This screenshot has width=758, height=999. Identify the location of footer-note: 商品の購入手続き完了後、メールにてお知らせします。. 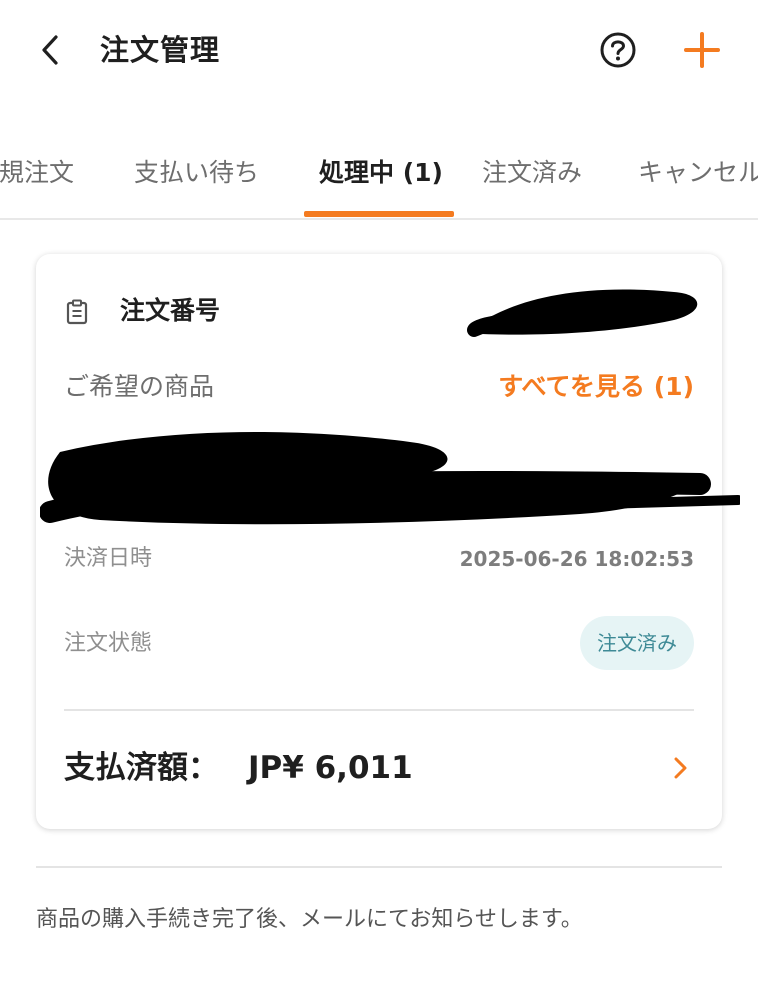
(309, 919).